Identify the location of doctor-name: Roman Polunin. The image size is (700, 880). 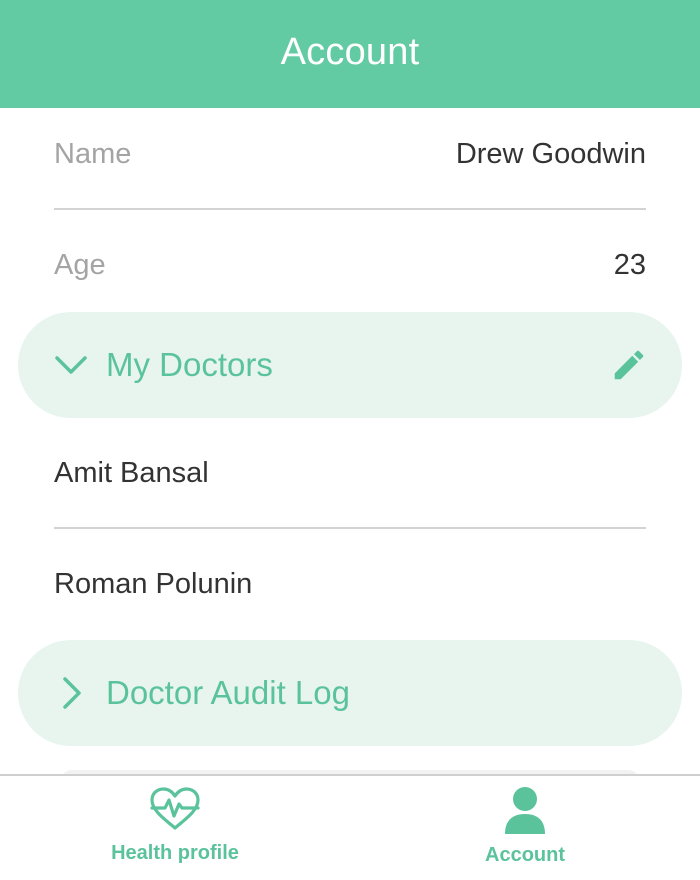
(153, 583).